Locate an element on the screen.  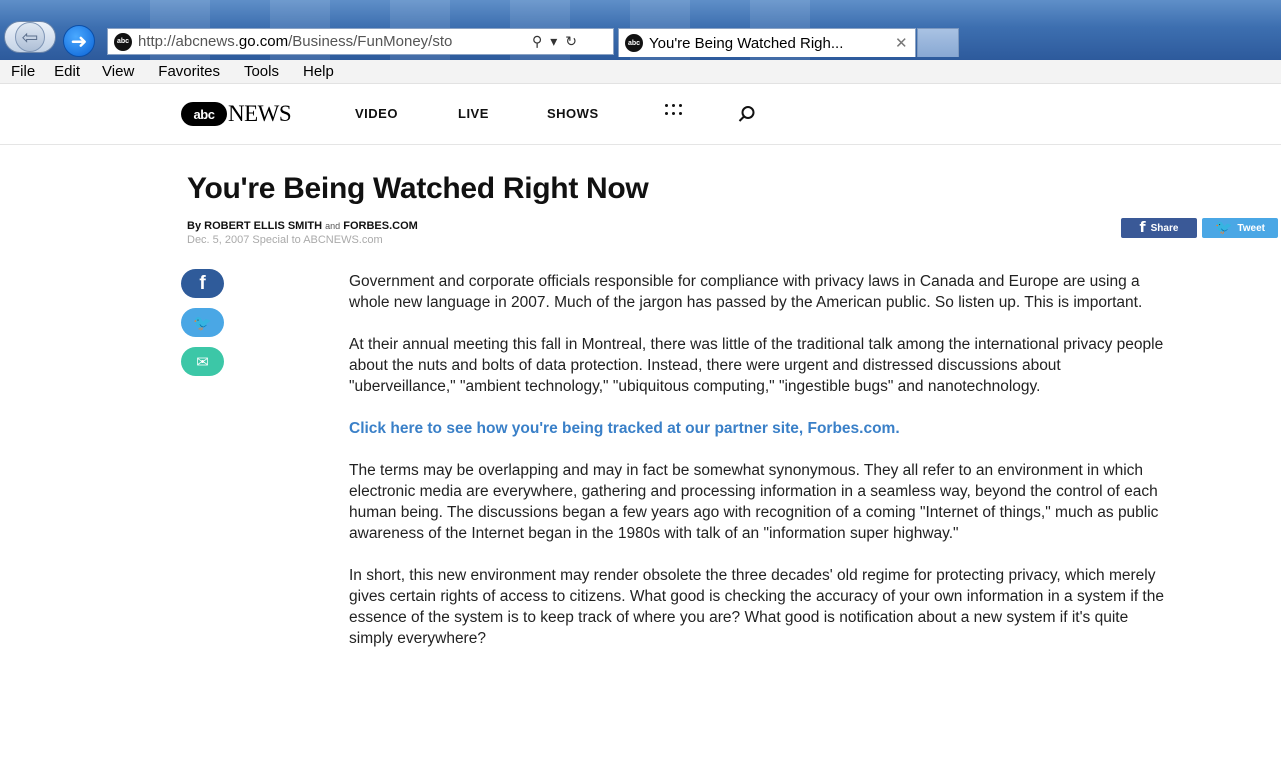
search-icon is located at coordinates (747, 114).